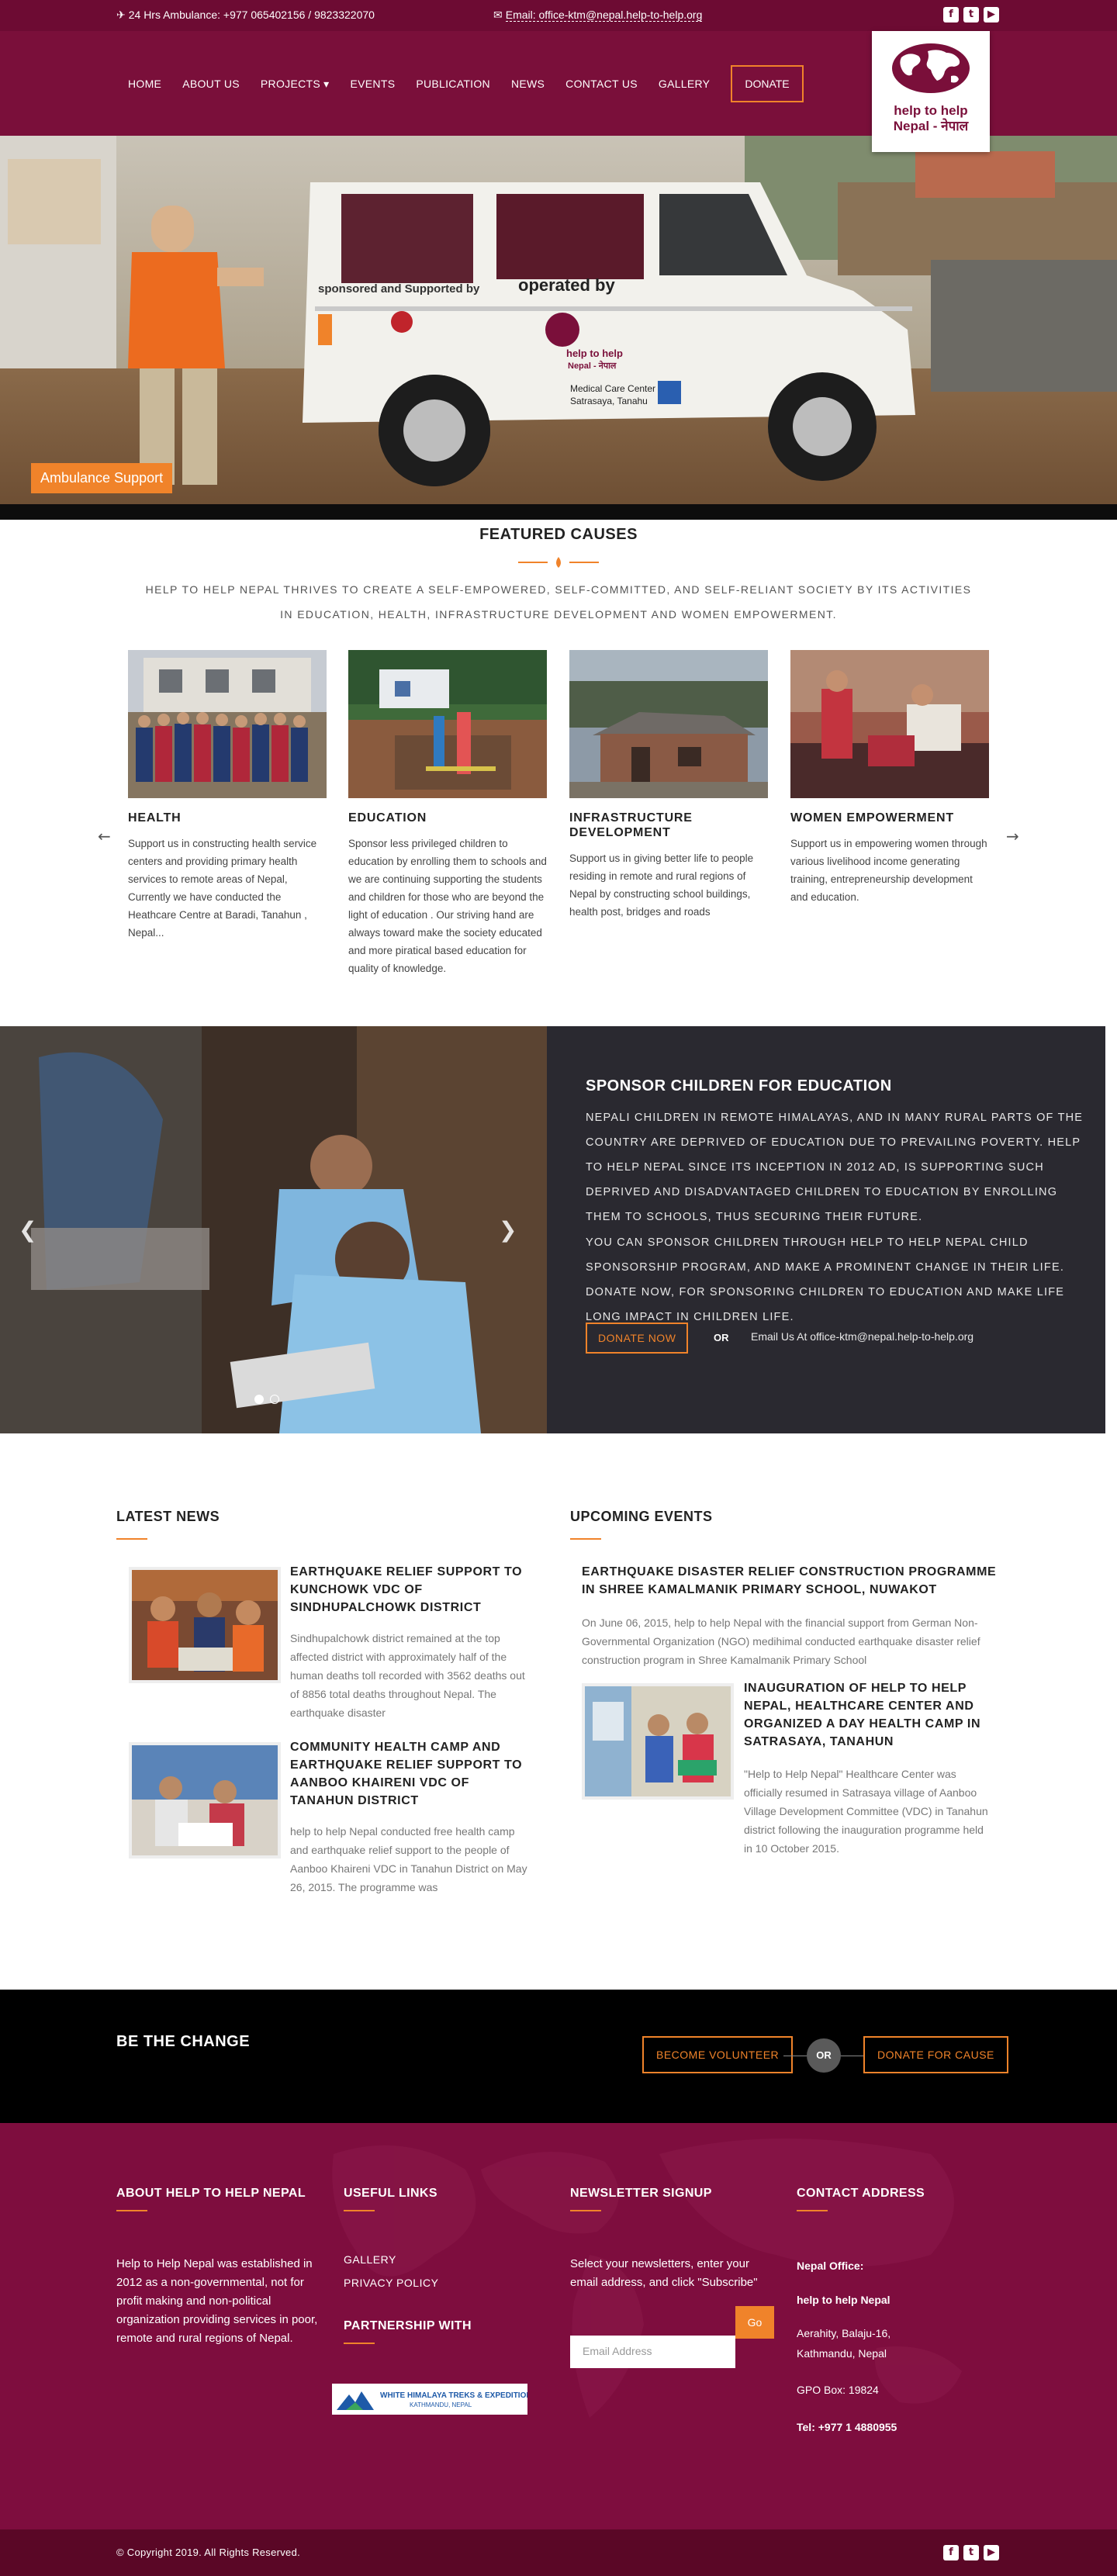 This screenshot has width=1117, height=2576. Describe the element at coordinates (843, 2300) in the screenshot. I see `org-name: help to help Nepal` at that location.